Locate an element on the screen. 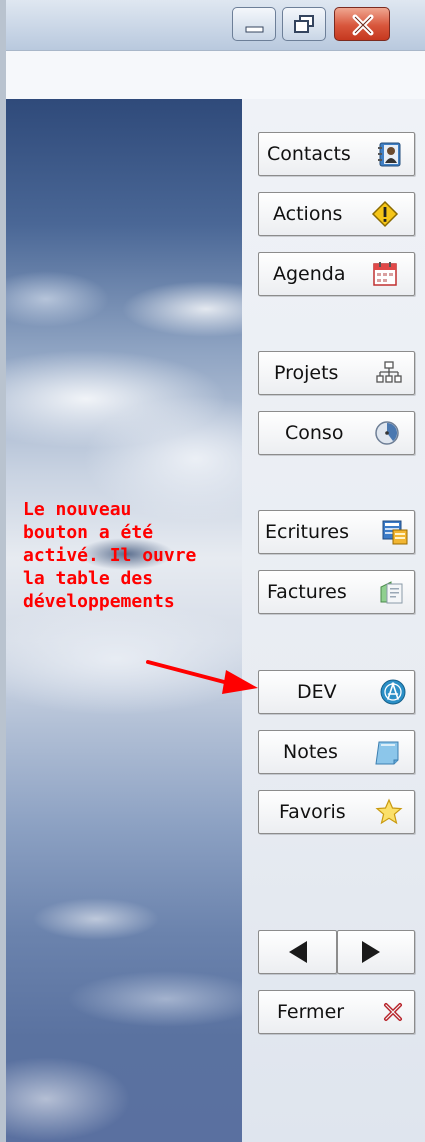 This screenshot has height=1142, width=425. warning-diamond-icon is located at coordinates (385, 214).